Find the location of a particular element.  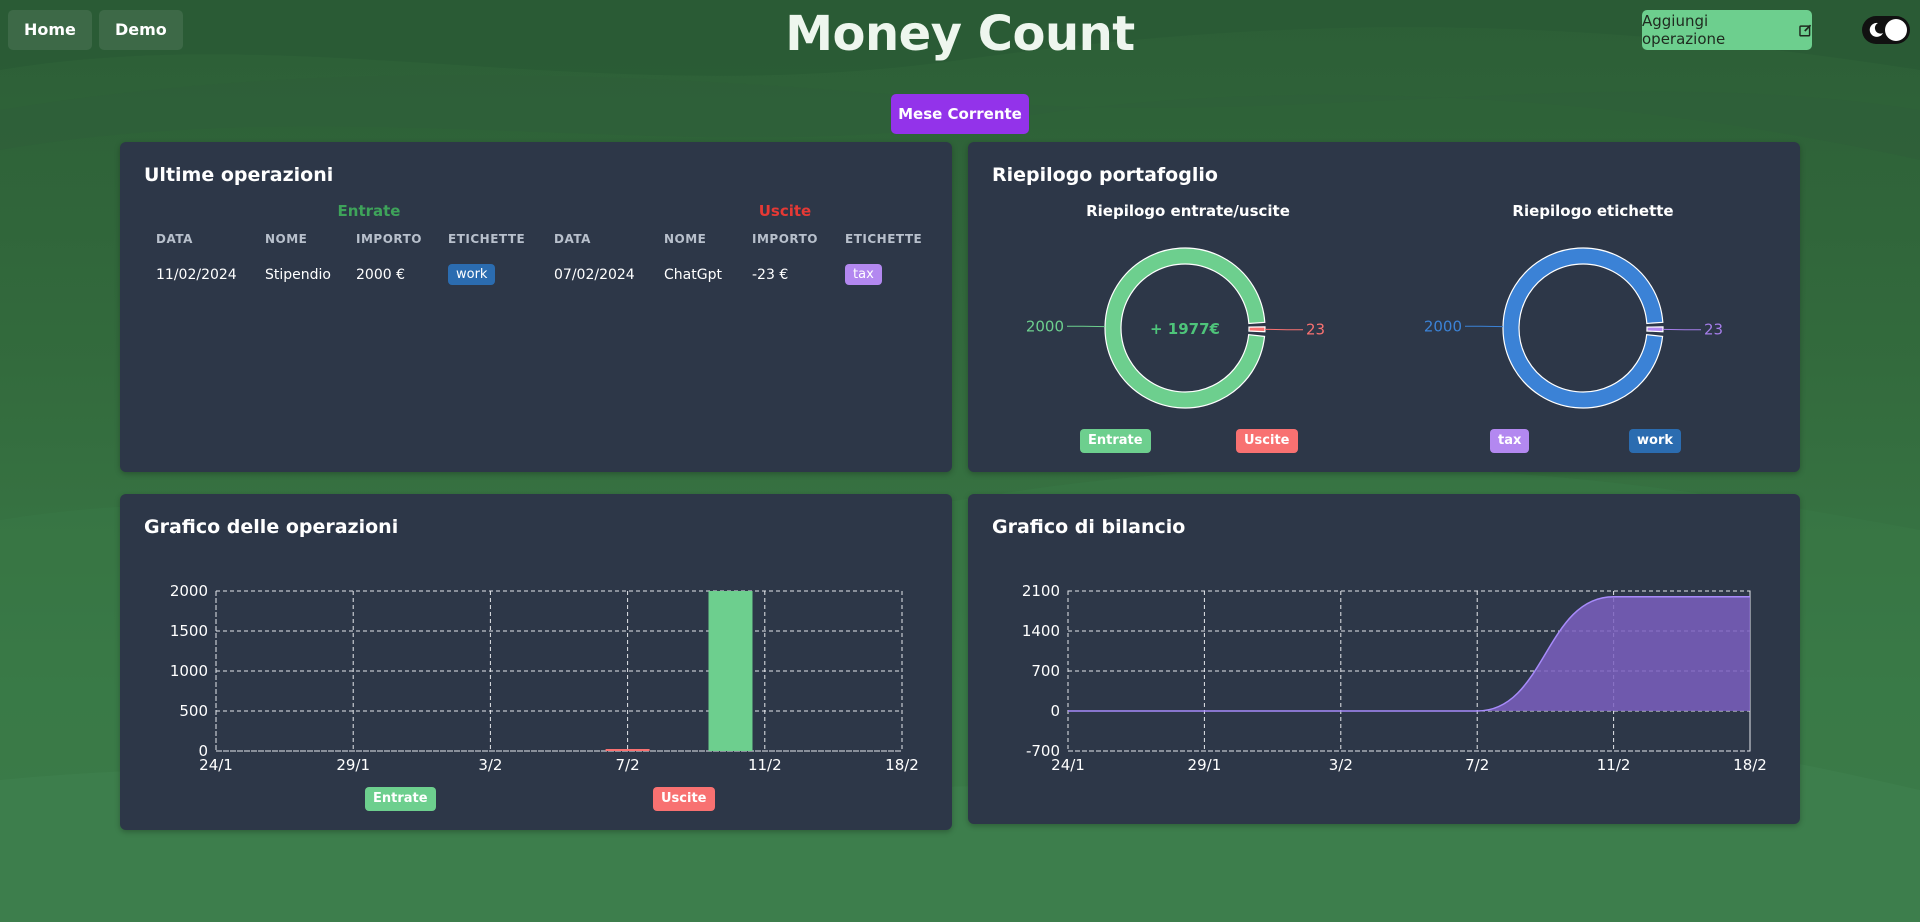

tag-tax: tax is located at coordinates (863, 274).